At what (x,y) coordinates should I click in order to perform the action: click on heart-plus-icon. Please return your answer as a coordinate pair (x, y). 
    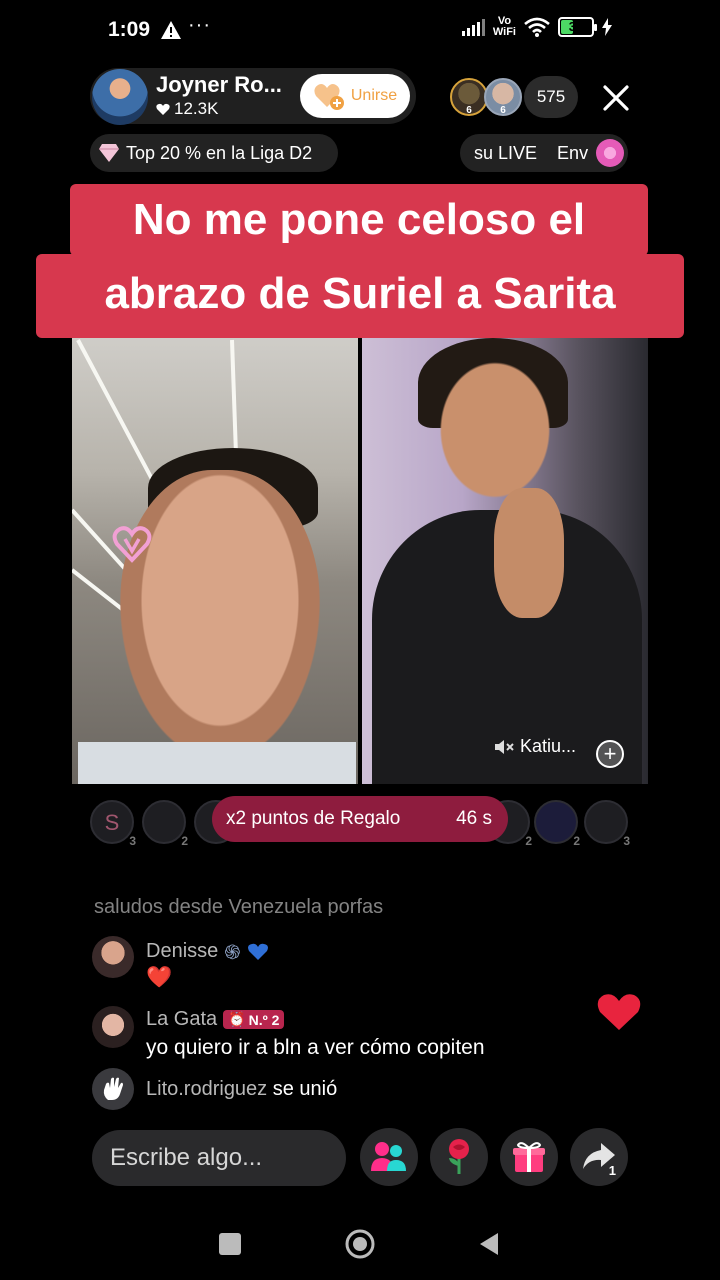
    Looking at the image, I should click on (329, 97).